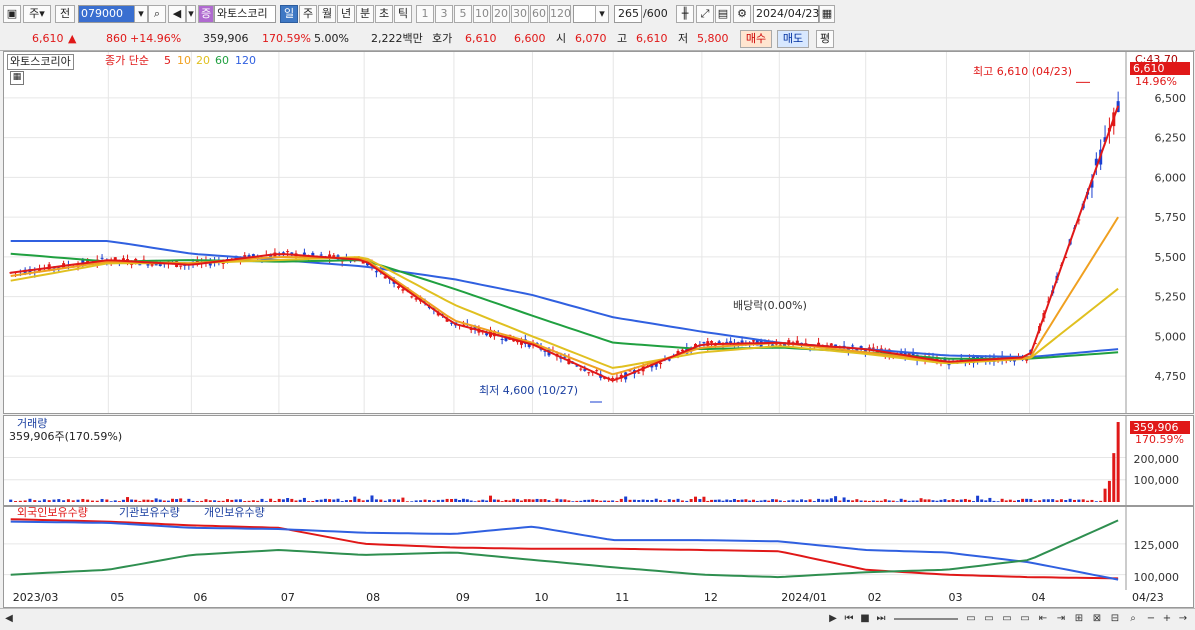  Describe the element at coordinates (1097, 619) in the screenshot. I see `layout-7-icon: ⊠` at that location.